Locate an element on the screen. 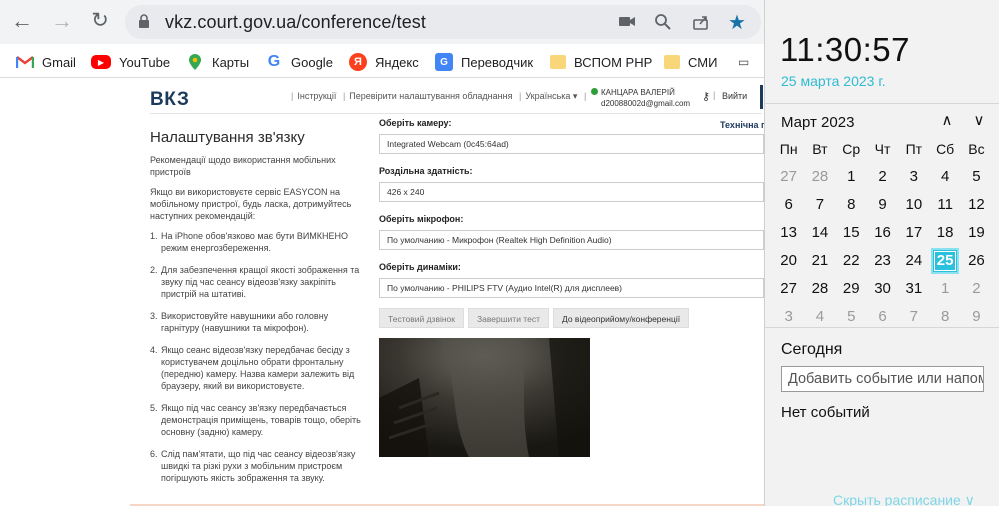 This screenshot has width=999, height=506. key-icon: ⚷ is located at coordinates (706, 96).